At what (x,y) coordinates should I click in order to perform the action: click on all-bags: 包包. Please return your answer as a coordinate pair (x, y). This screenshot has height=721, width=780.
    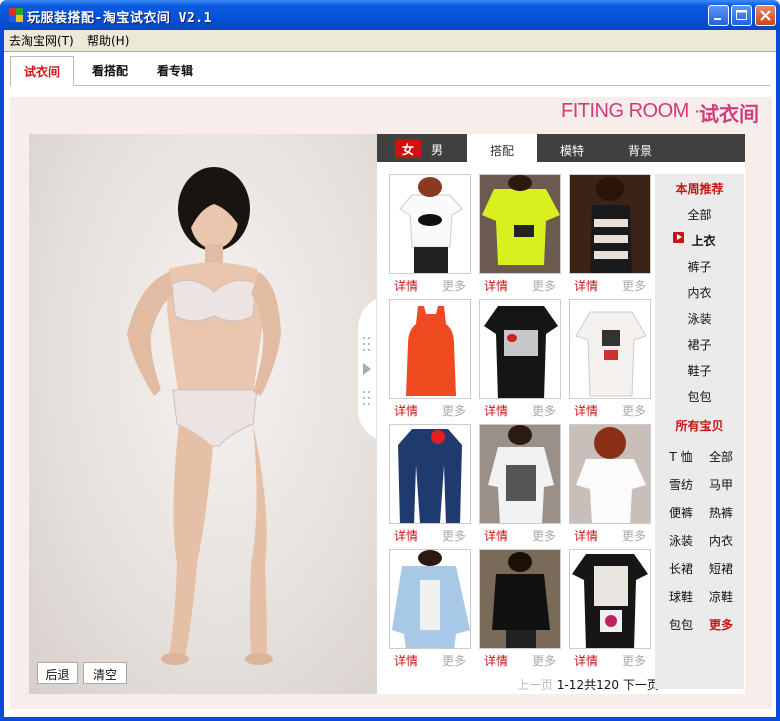
    Looking at the image, I should click on (681, 624).